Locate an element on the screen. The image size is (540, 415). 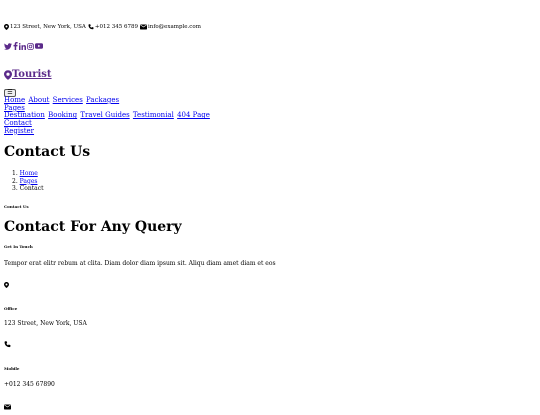
nav-item-404-page: 404 Page is located at coordinates (193, 115).